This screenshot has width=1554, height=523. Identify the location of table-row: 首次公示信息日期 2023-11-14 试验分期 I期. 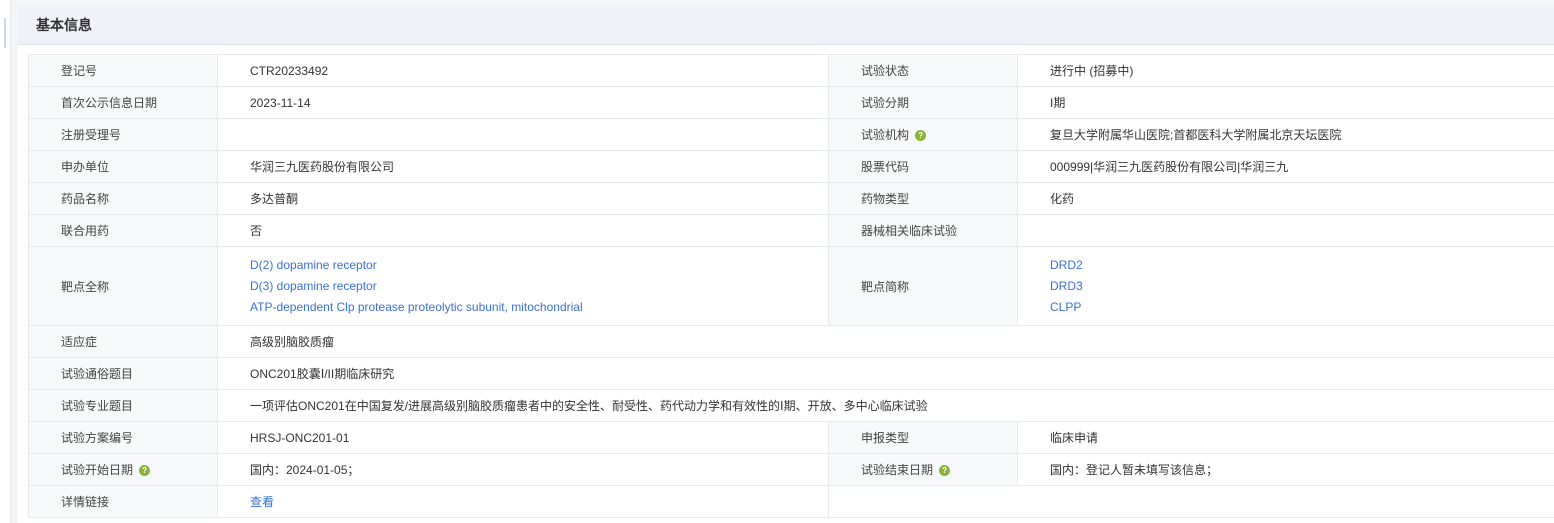
(791, 102).